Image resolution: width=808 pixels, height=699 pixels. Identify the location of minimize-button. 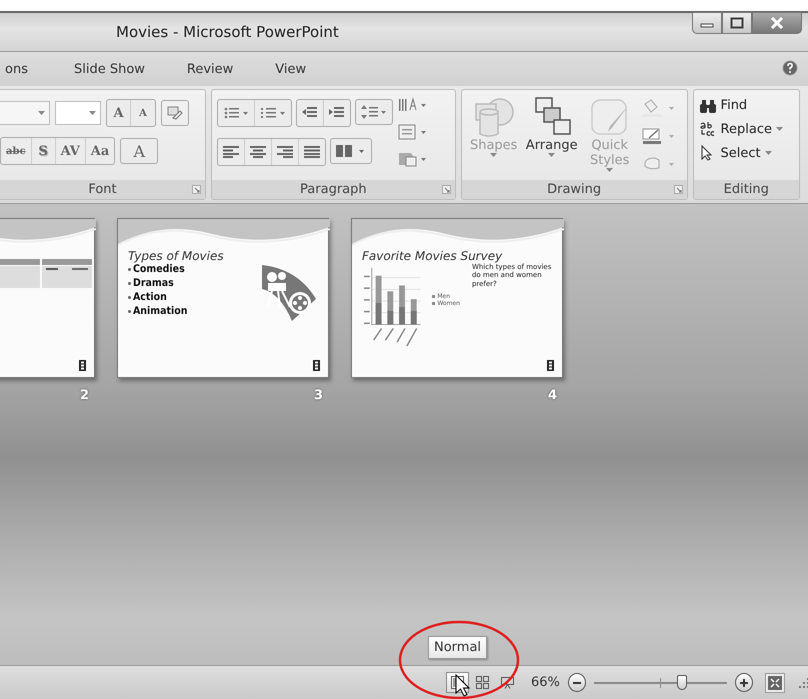
(707, 23).